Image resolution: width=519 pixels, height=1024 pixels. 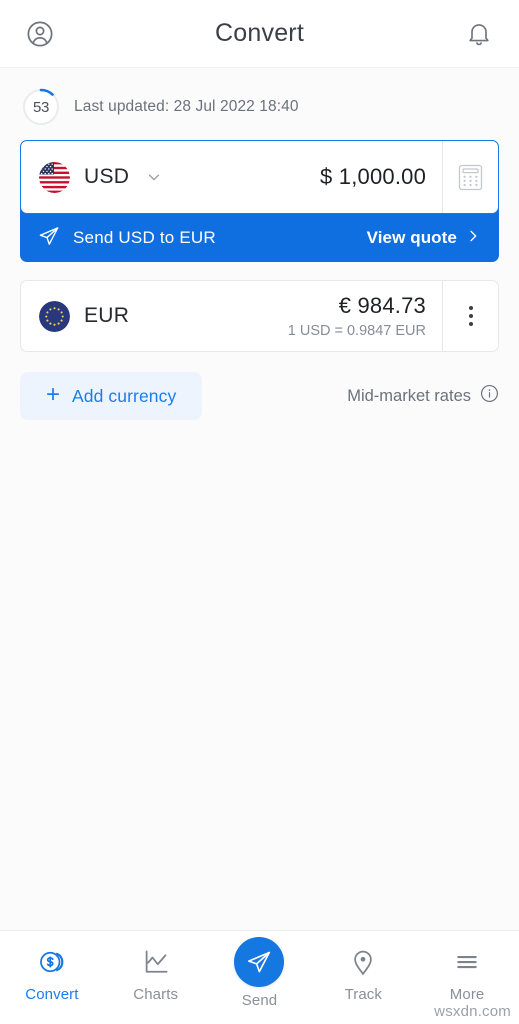 I want to click on account-circle-icon, so click(x=40, y=33).